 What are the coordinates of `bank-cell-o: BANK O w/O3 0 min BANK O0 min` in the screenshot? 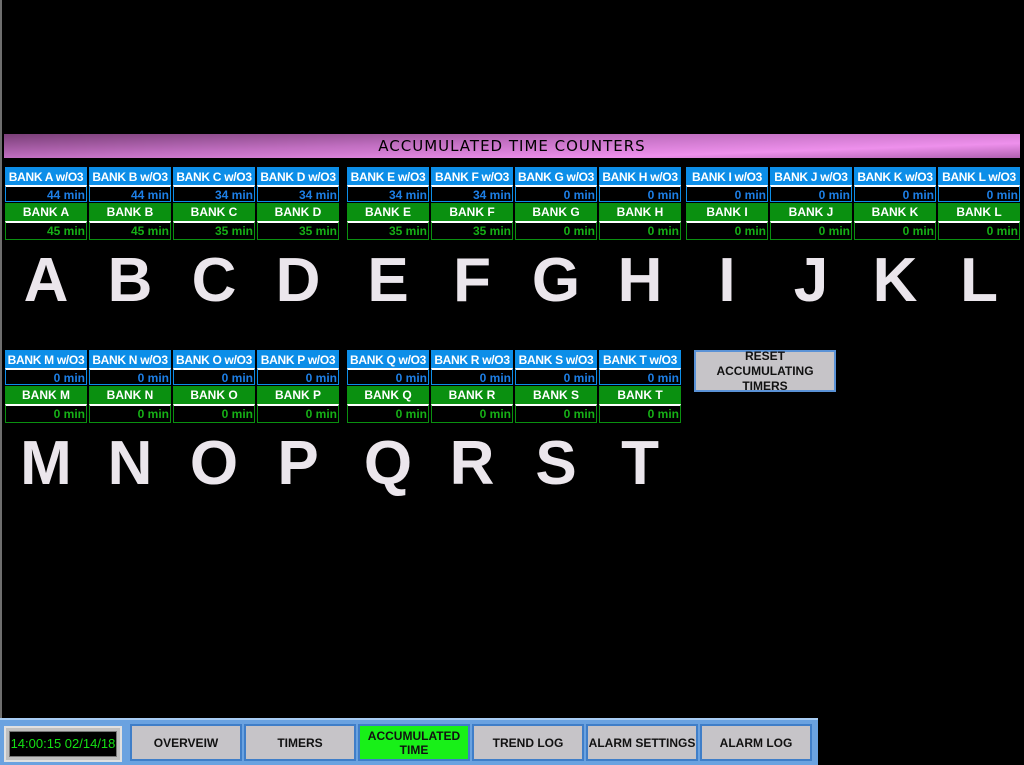 It's located at (214, 387).